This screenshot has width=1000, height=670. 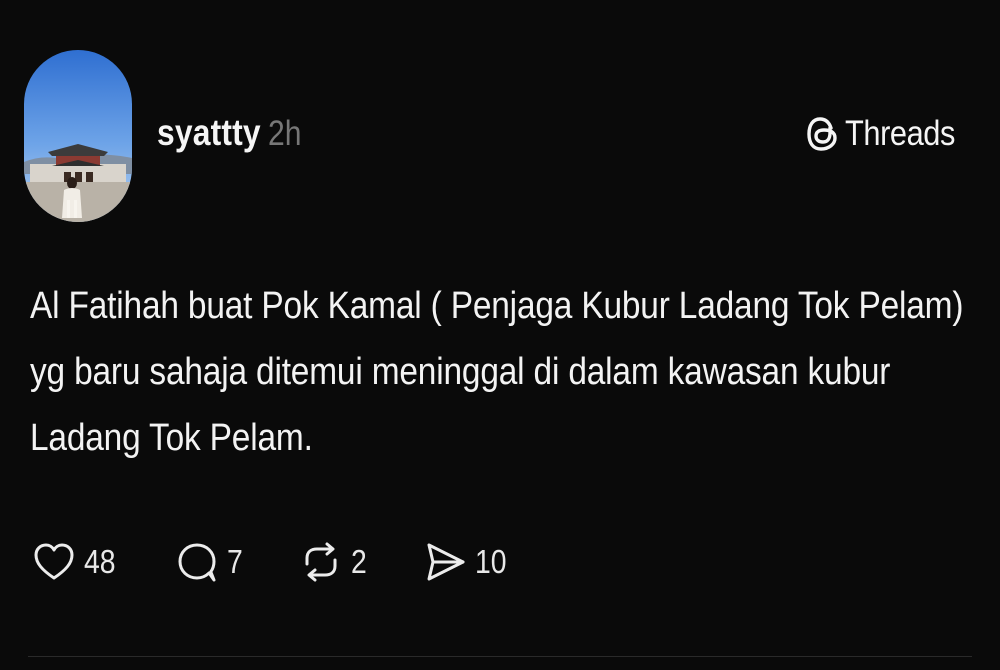 I want to click on post-header: syattty 2h, so click(x=232, y=133).